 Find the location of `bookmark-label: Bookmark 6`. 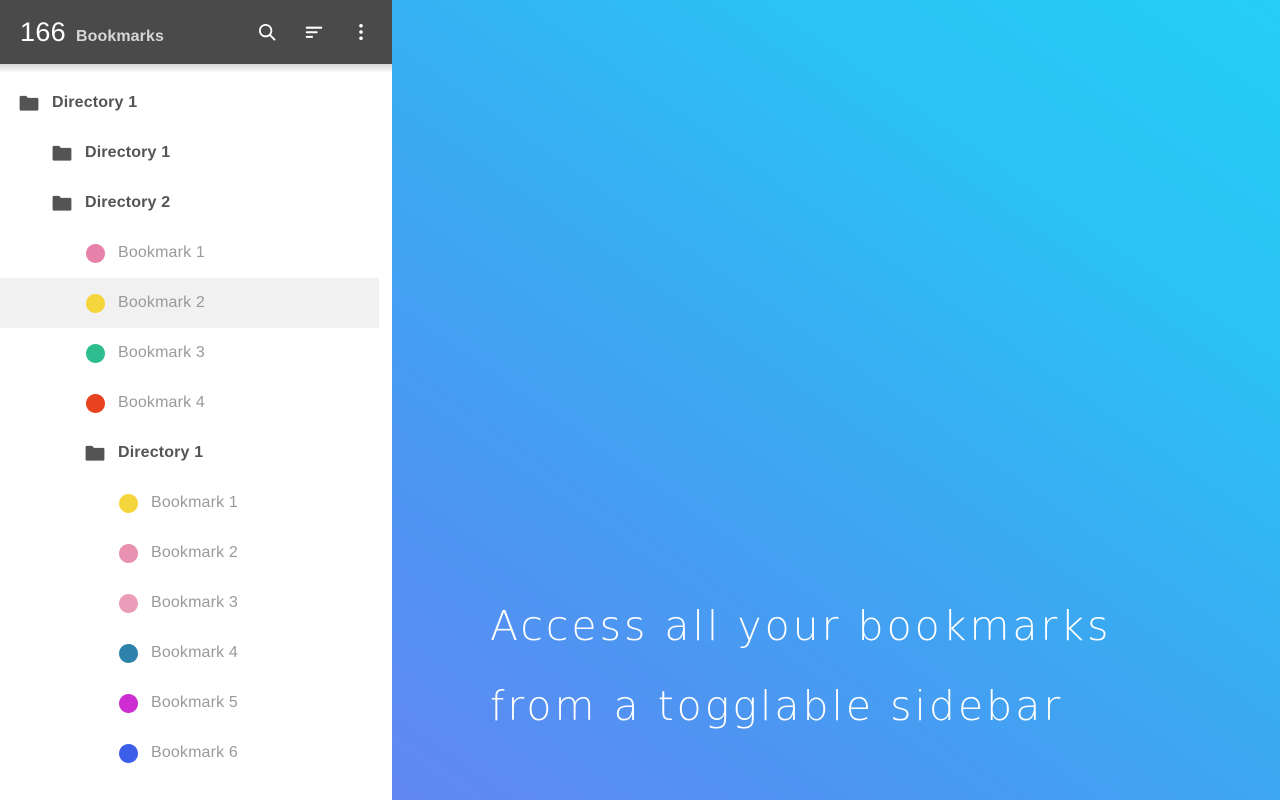

bookmark-label: Bookmark 6 is located at coordinates (194, 752).